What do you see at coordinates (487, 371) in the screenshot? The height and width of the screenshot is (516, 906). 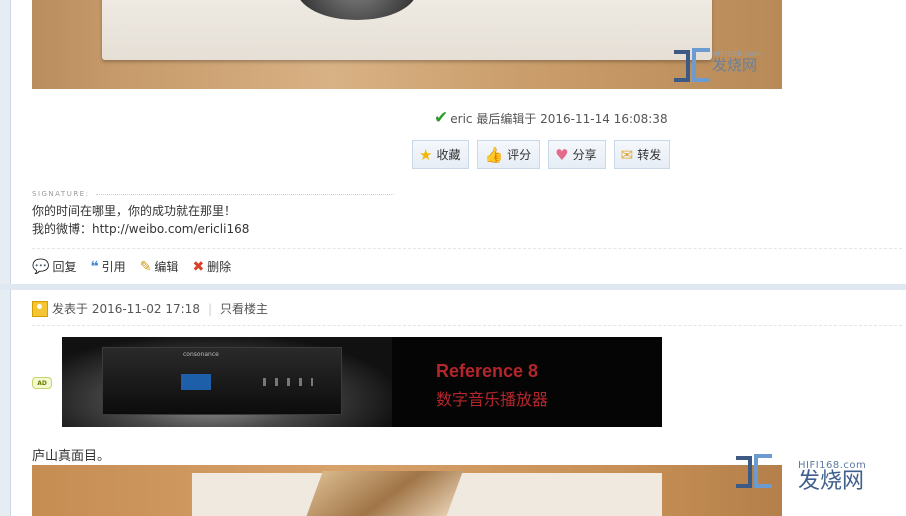 I see `ad-title: Reference 8` at bounding box center [487, 371].